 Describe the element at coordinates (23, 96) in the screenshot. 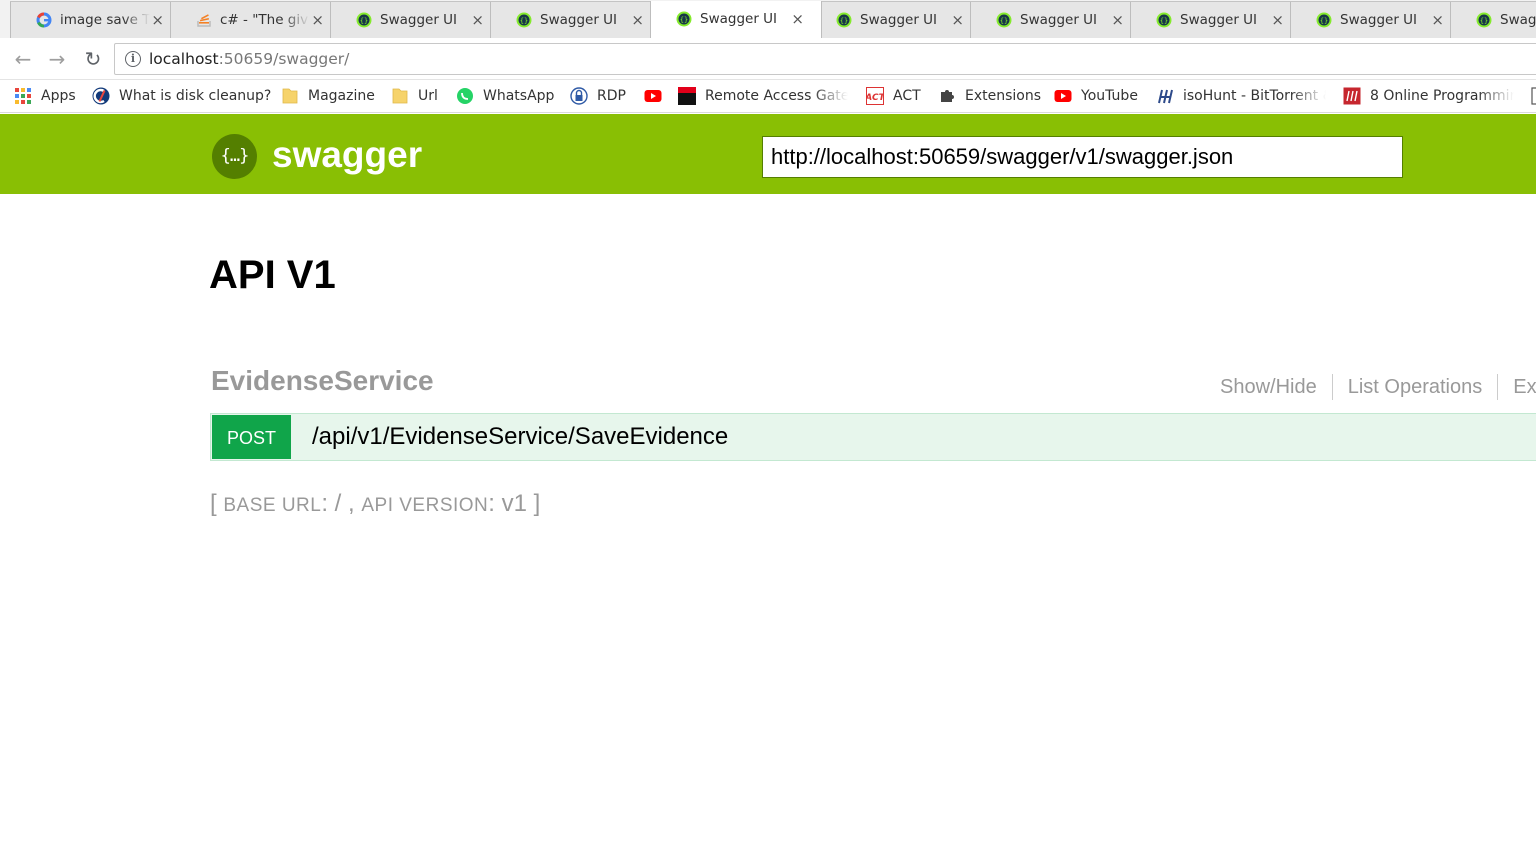

I see `apps-grid-icon` at that location.